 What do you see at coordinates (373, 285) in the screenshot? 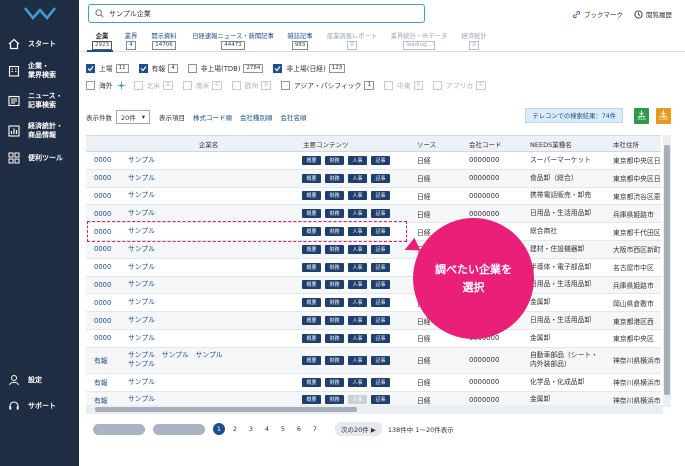
I see `table-row: 0000サンプル概要財務人事記事日経0000000日用品・生活用品卸兵庫県姫路市` at bounding box center [373, 285].